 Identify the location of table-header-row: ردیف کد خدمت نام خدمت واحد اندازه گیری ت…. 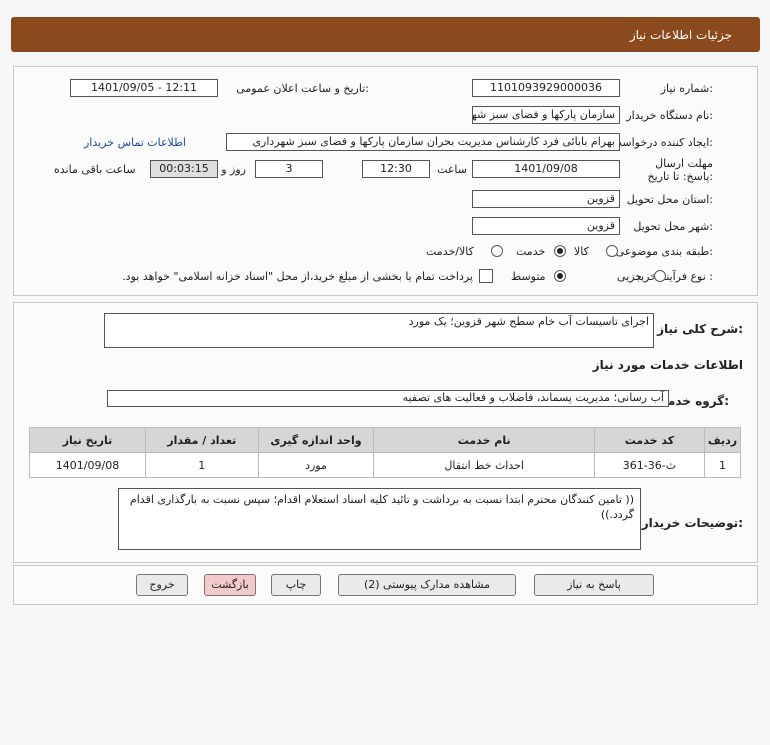
(385, 440).